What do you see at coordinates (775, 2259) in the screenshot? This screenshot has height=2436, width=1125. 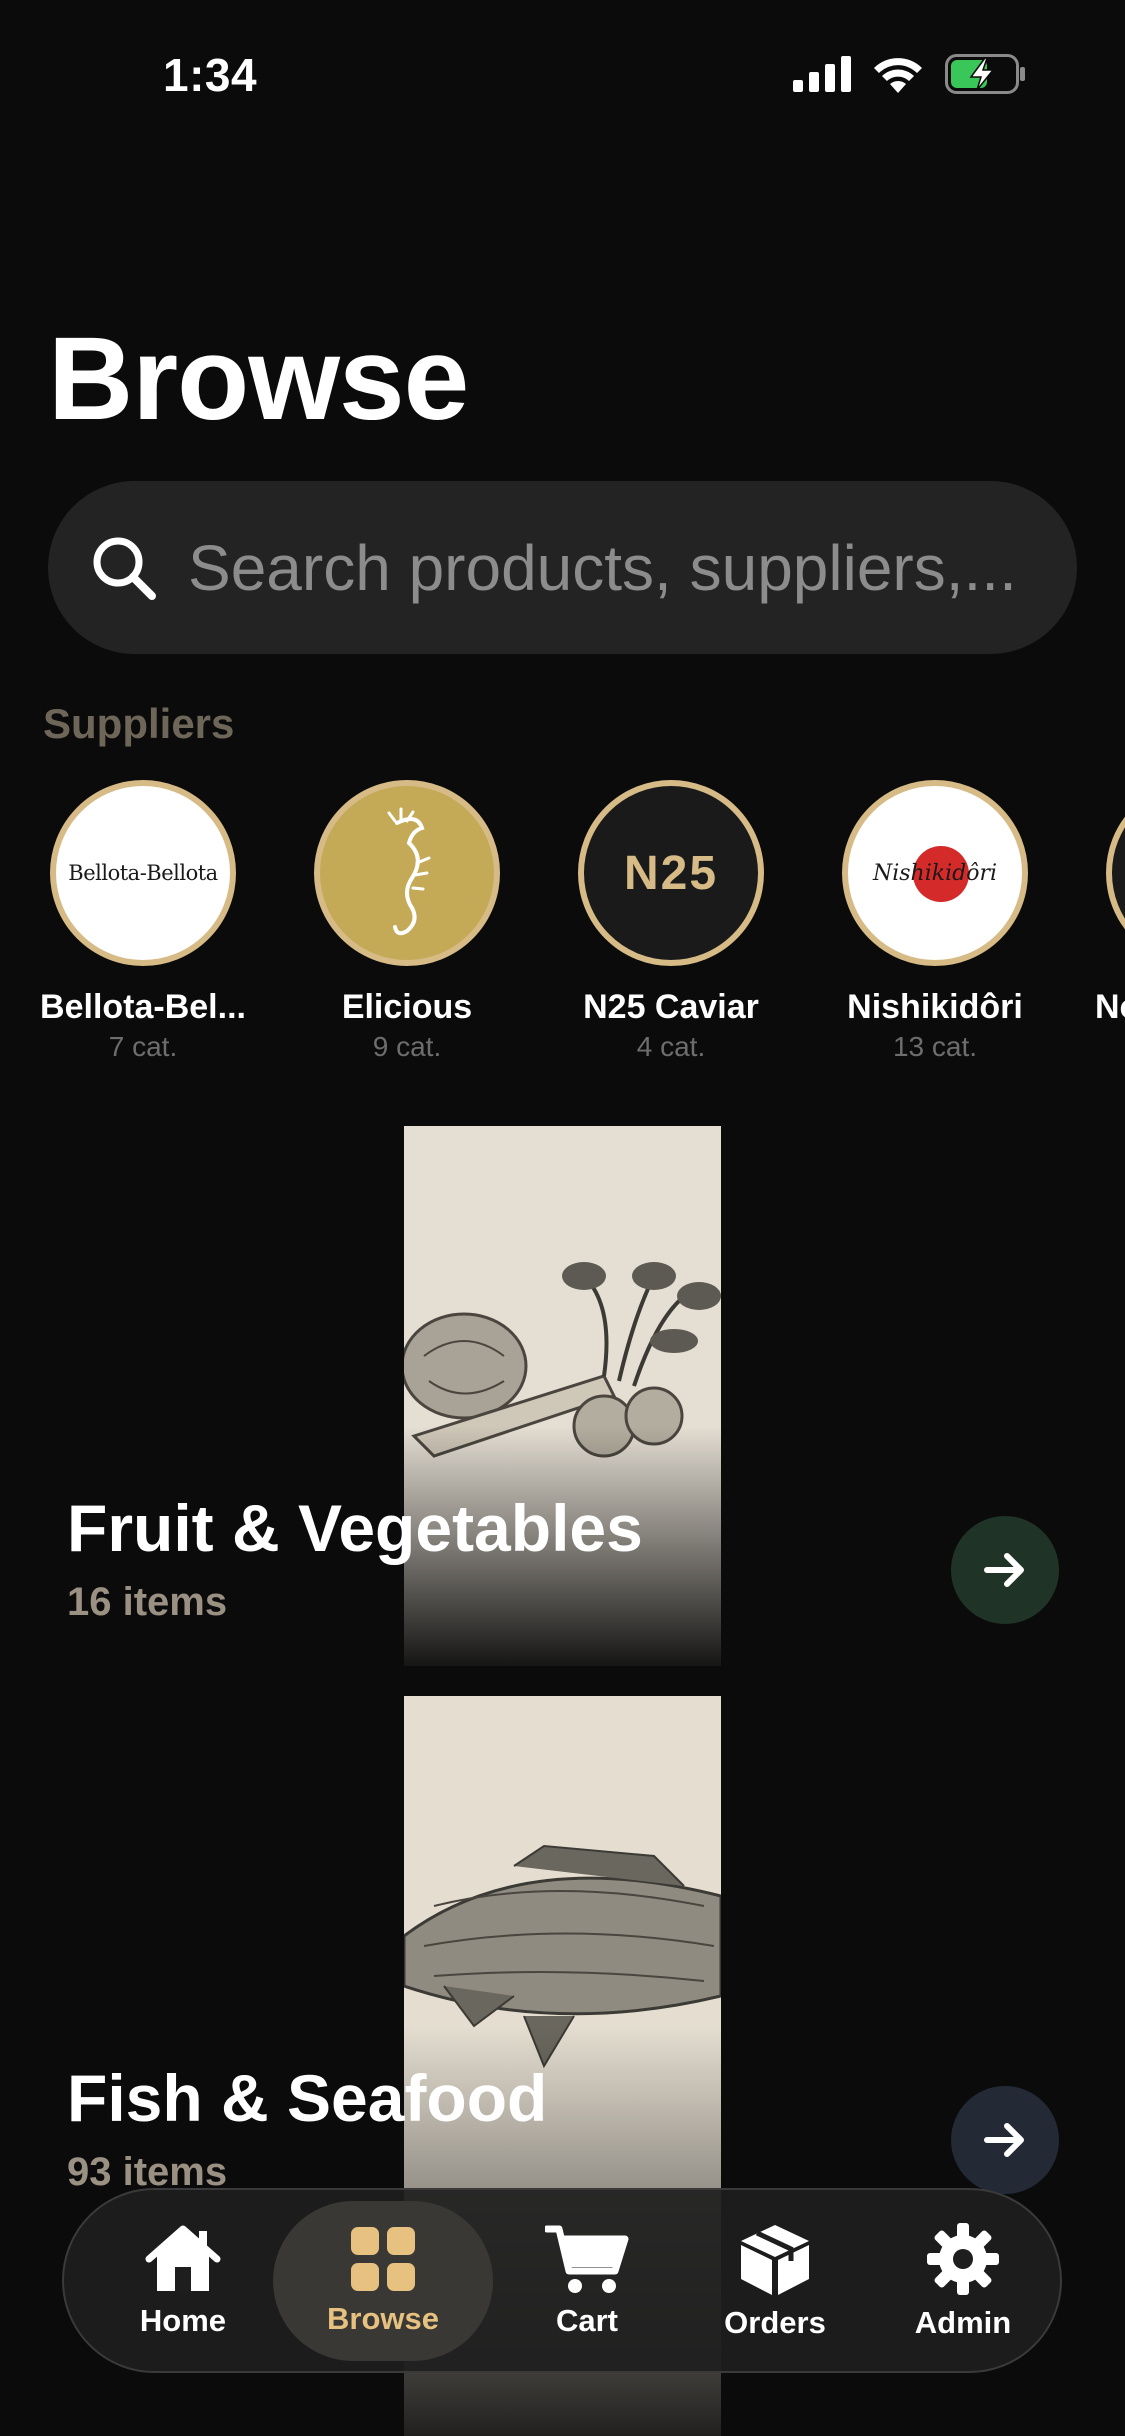 I see `box-icon` at bounding box center [775, 2259].